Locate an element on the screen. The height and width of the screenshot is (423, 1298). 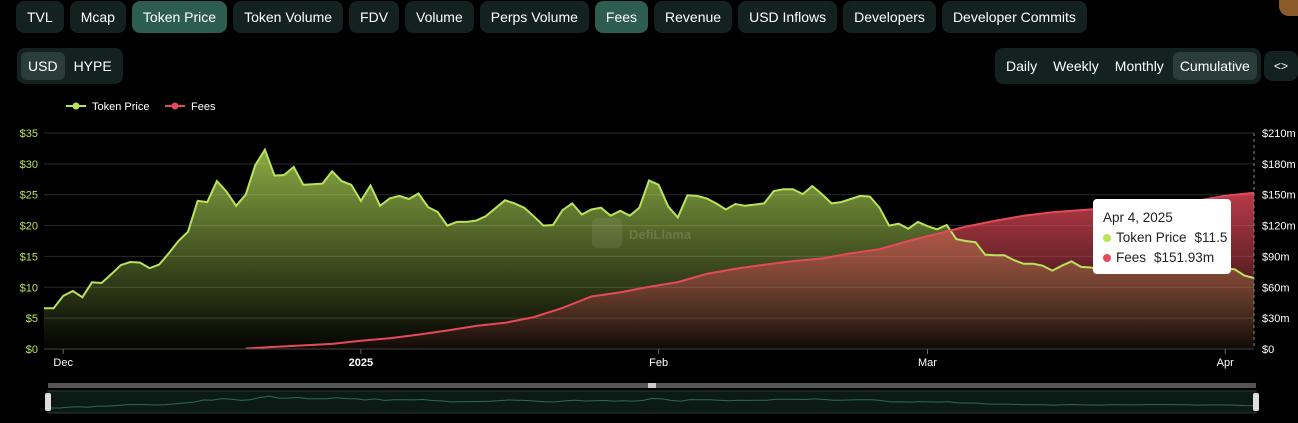
y-right-tick-label: $180m is located at coordinates (1279, 165).